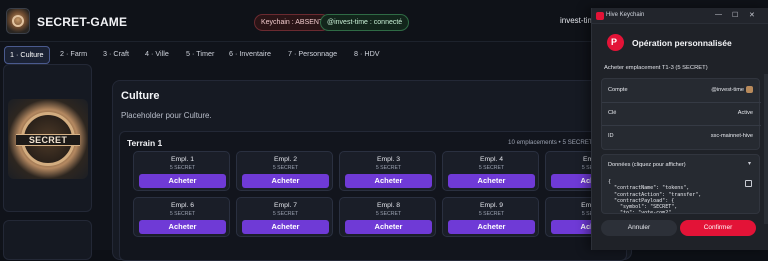 The width and height of the screenshot is (768, 261). I want to click on slot-name: Empl. 1, so click(182, 159).